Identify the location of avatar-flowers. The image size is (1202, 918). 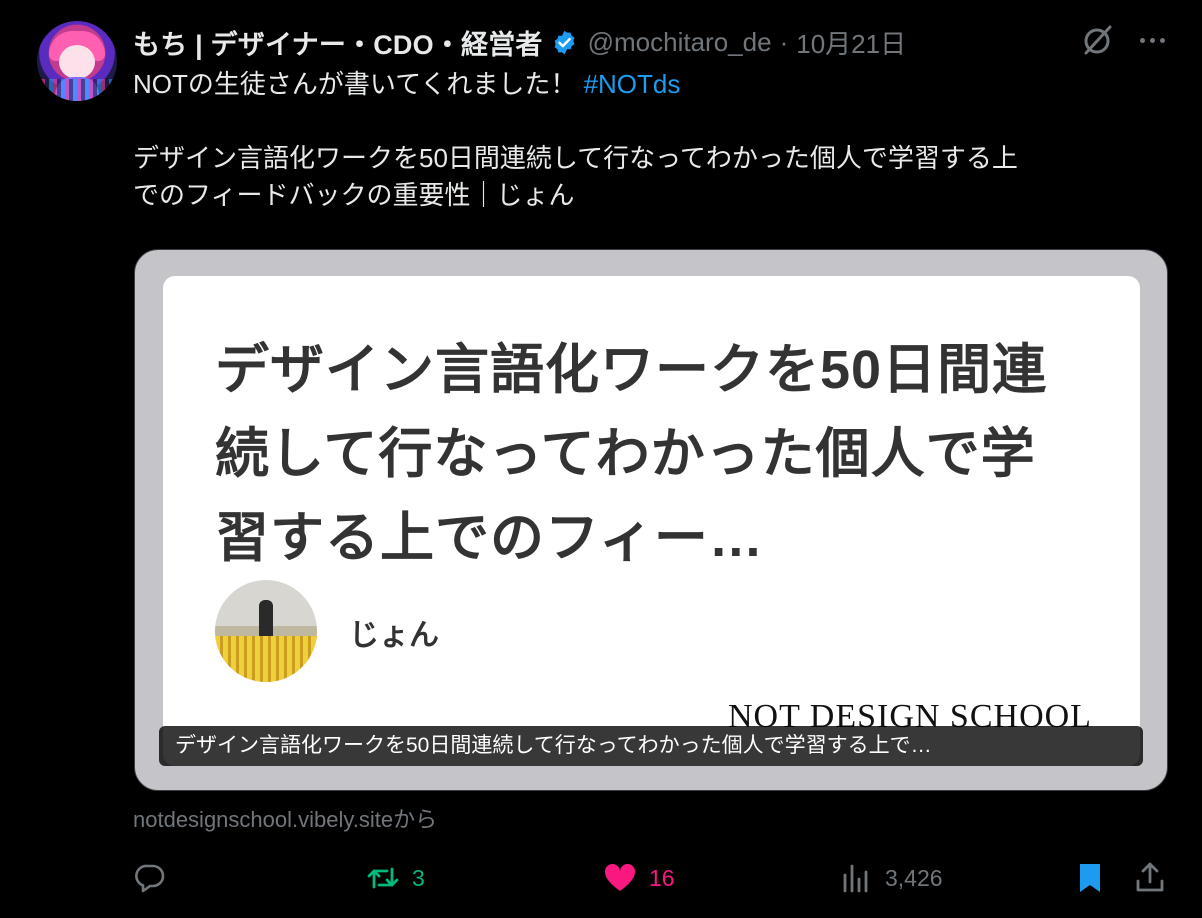
(266, 659).